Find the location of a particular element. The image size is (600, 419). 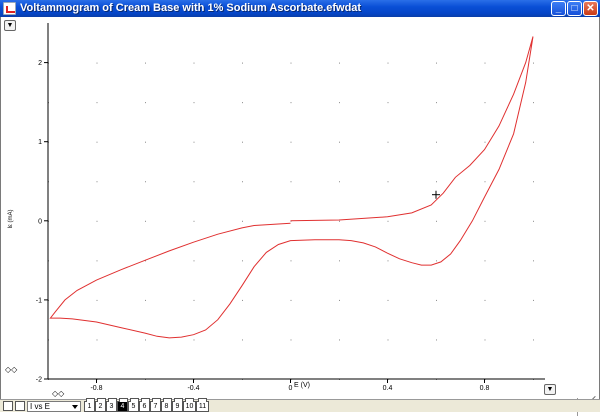

dataset-tab: 2 is located at coordinates (100, 405).